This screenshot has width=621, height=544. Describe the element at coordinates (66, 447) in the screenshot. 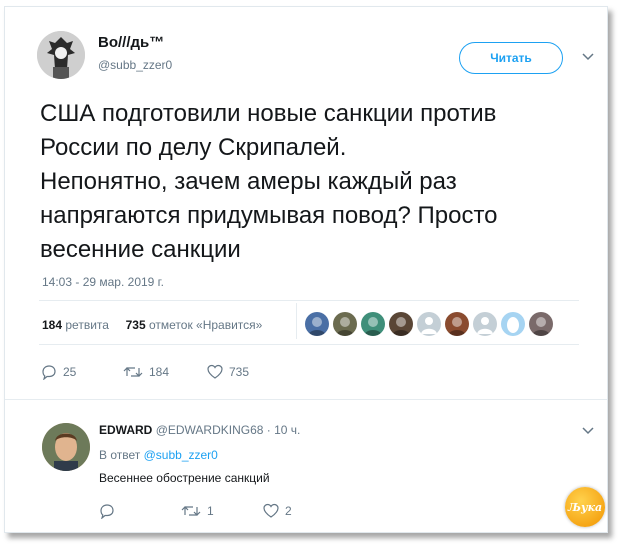

I see `reply-author-avatar` at that location.